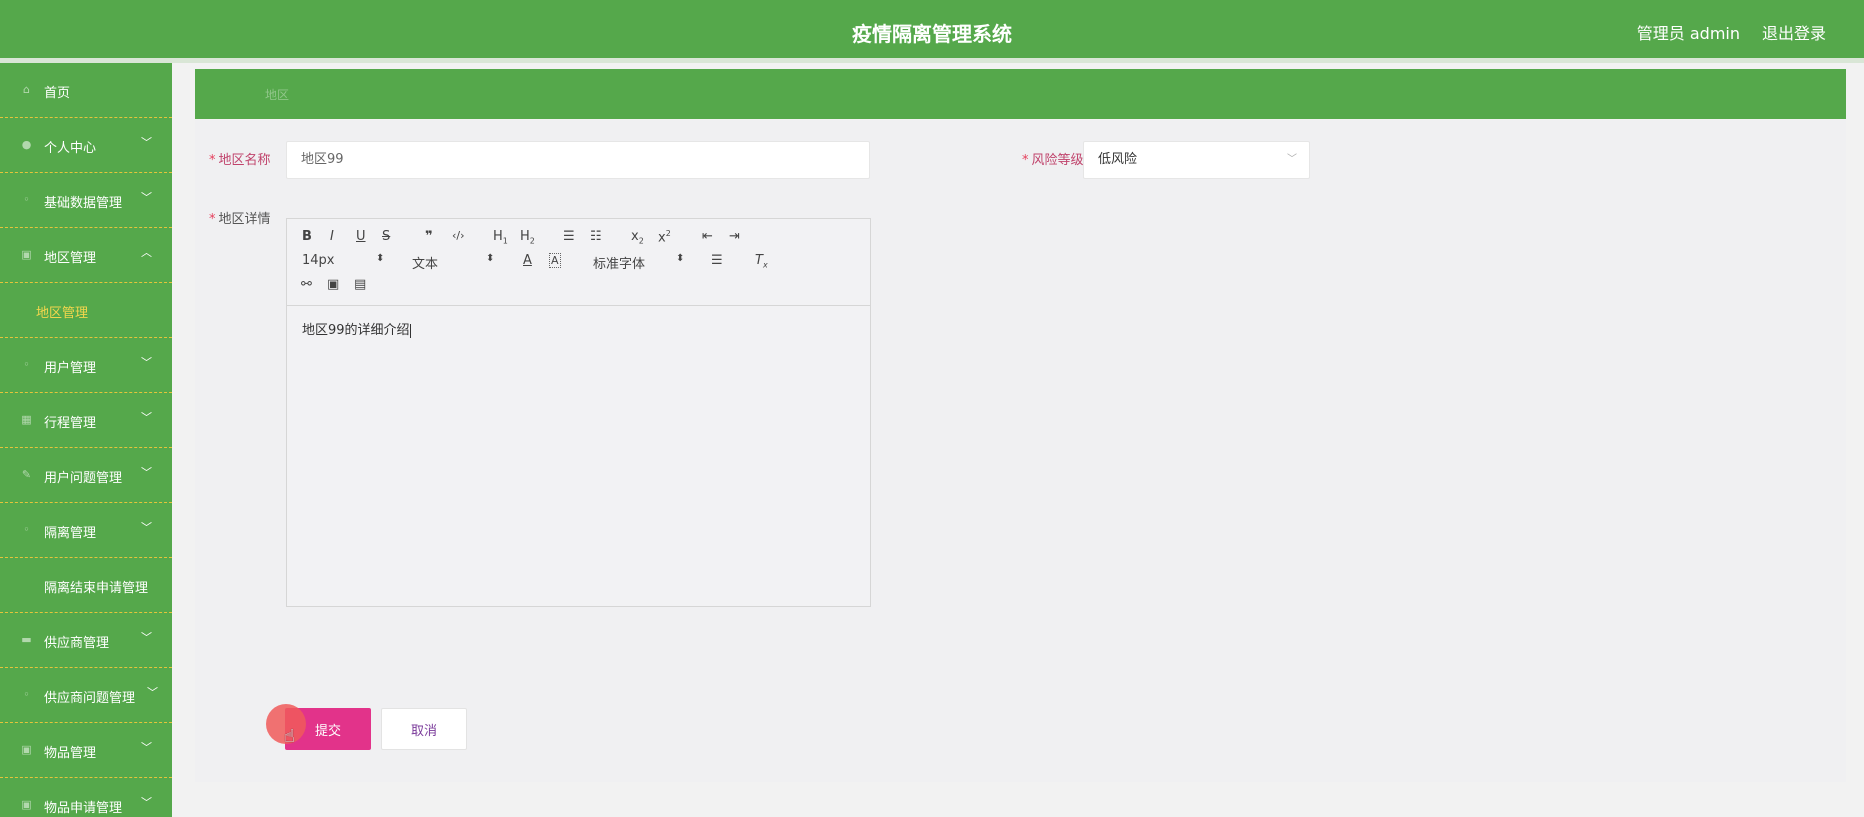  What do you see at coordinates (26, 199) in the screenshot?
I see `data-icon: ◦` at bounding box center [26, 199].